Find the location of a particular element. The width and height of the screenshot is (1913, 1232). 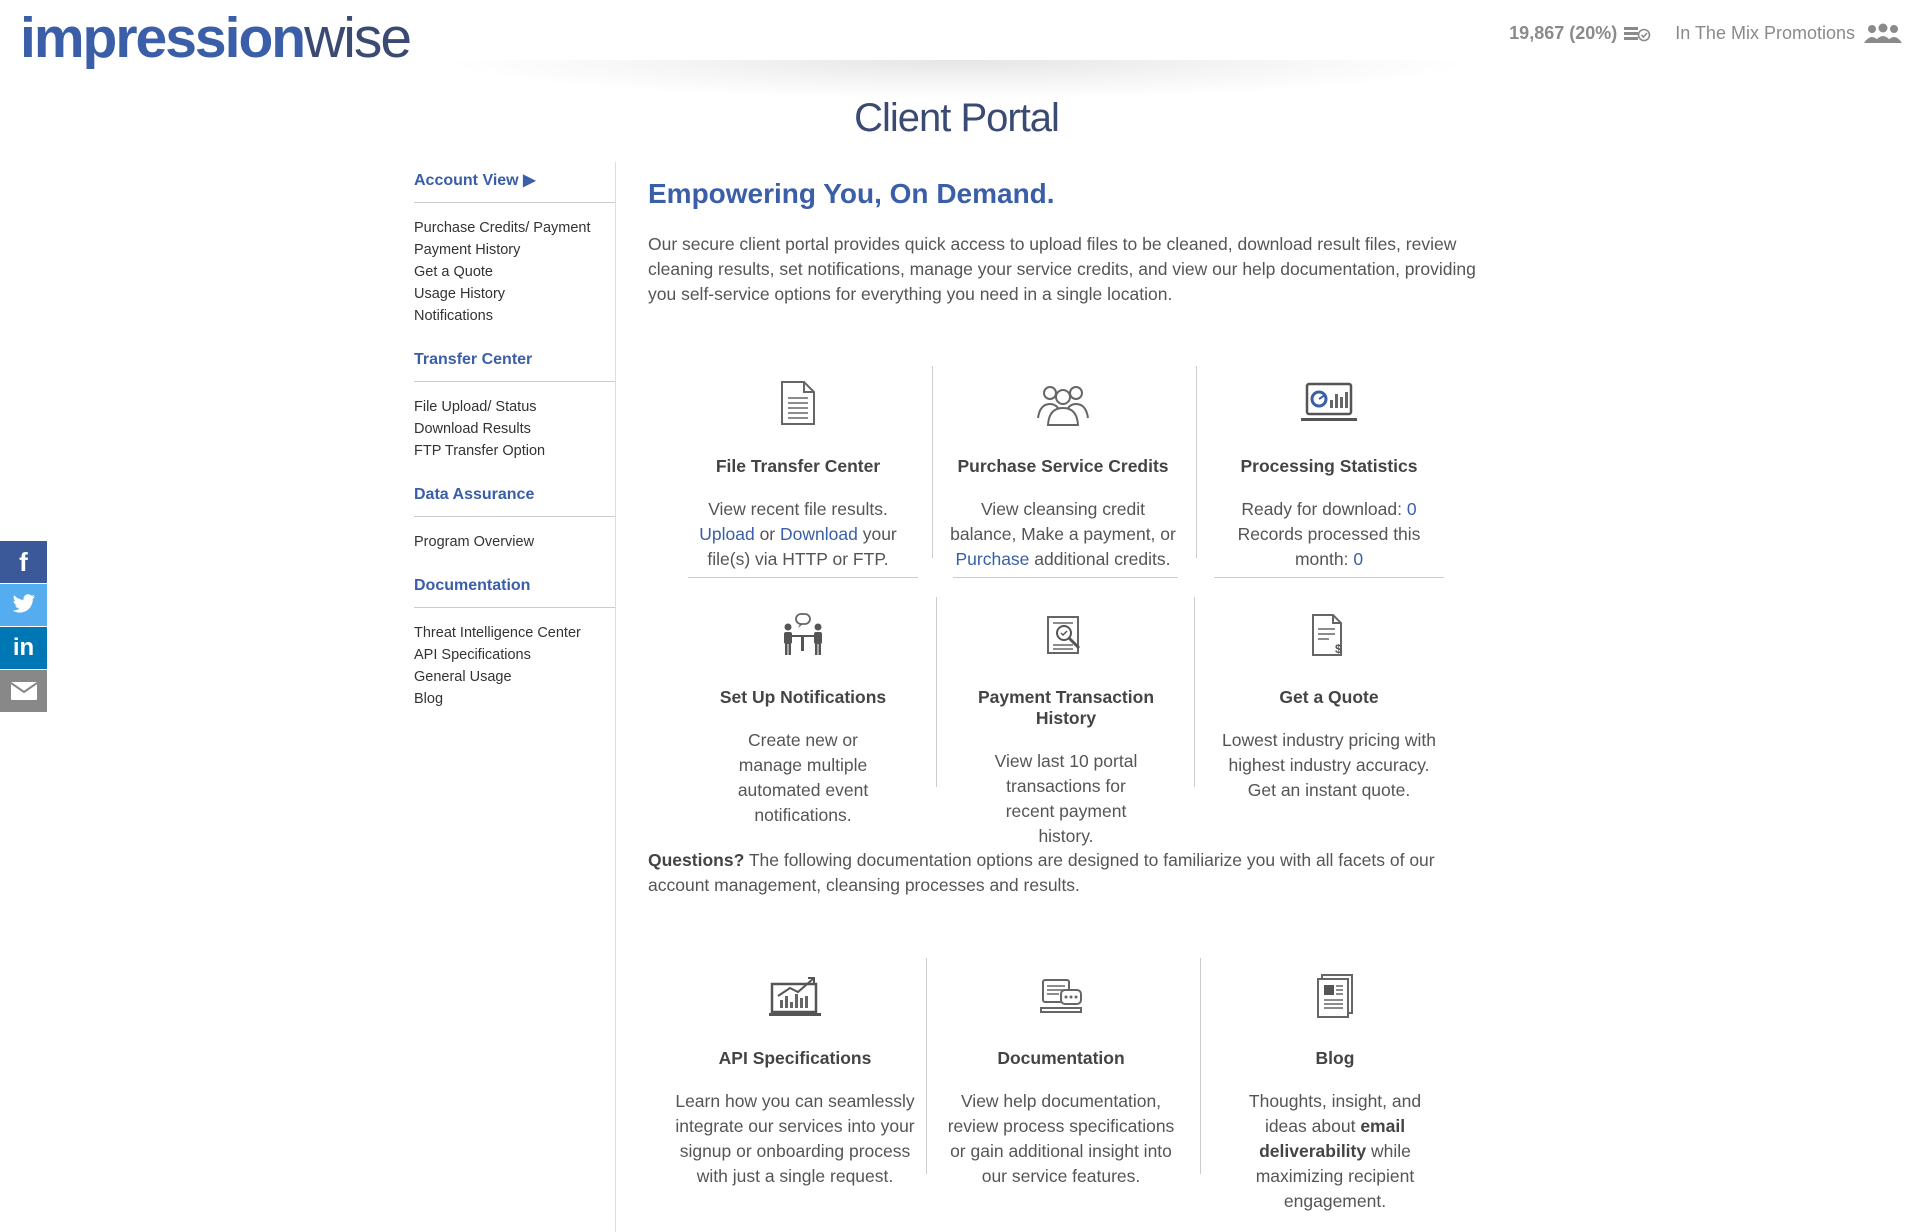

card-title: Get a Quote is located at coordinates (1329, 697).